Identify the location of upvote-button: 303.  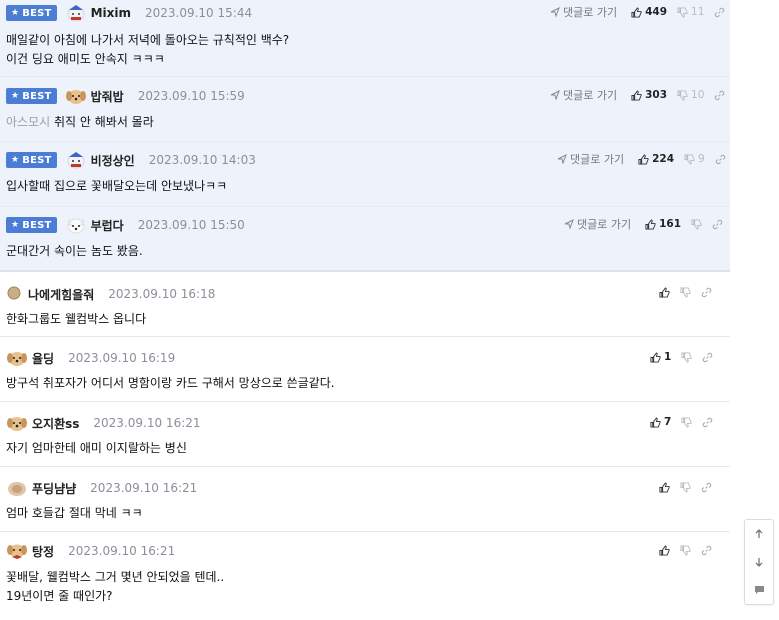
(649, 95).